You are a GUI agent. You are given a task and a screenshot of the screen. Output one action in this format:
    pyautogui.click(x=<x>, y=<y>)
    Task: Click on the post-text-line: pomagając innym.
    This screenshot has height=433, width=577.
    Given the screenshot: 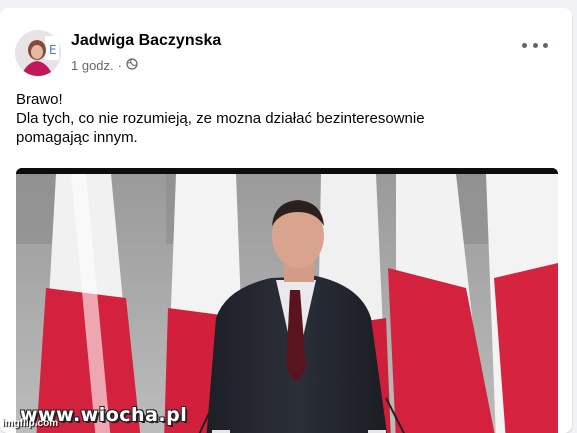 What is the action you would take?
    pyautogui.click(x=77, y=137)
    